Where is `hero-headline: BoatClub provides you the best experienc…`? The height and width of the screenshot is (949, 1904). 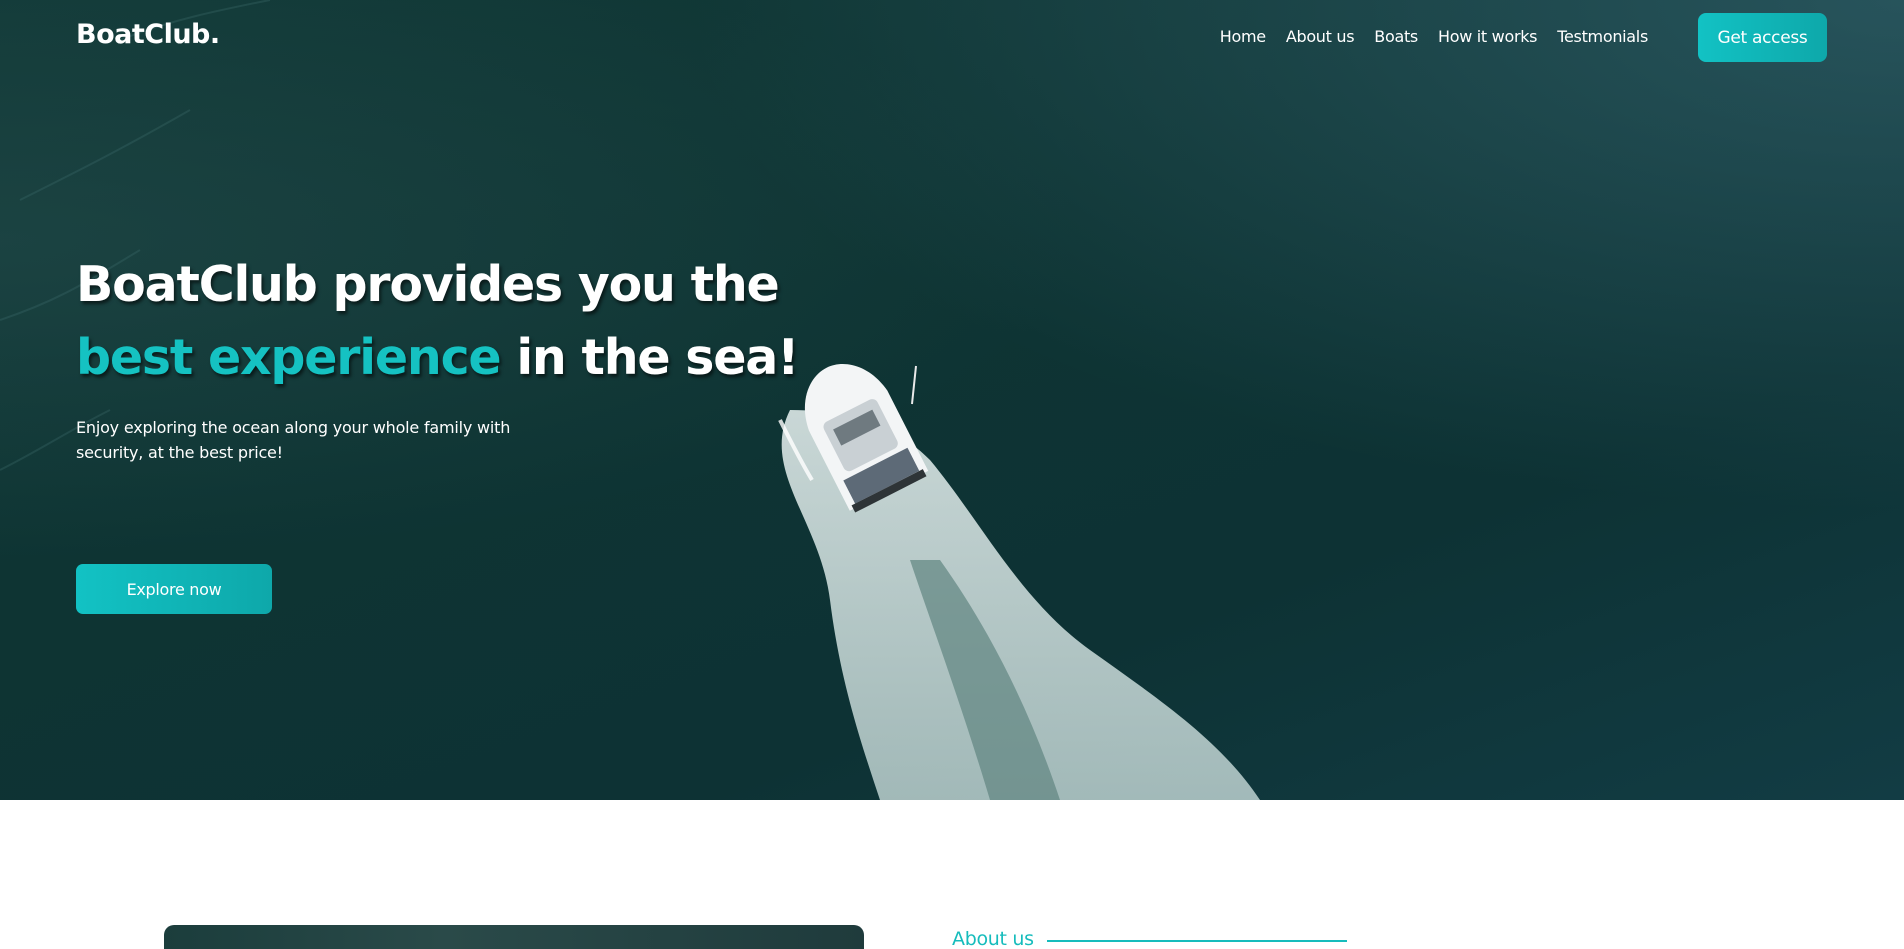
hero-headline: BoatClub provides you the best experienc… is located at coordinates (486, 321).